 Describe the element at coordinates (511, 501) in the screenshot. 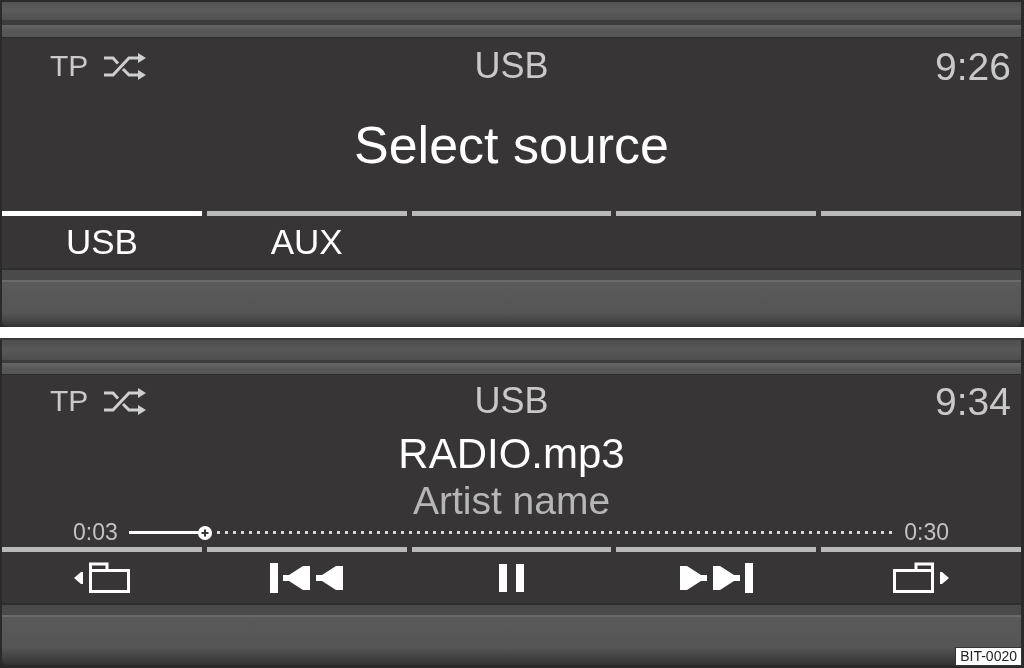

I see `artist-name: Artist name` at that location.